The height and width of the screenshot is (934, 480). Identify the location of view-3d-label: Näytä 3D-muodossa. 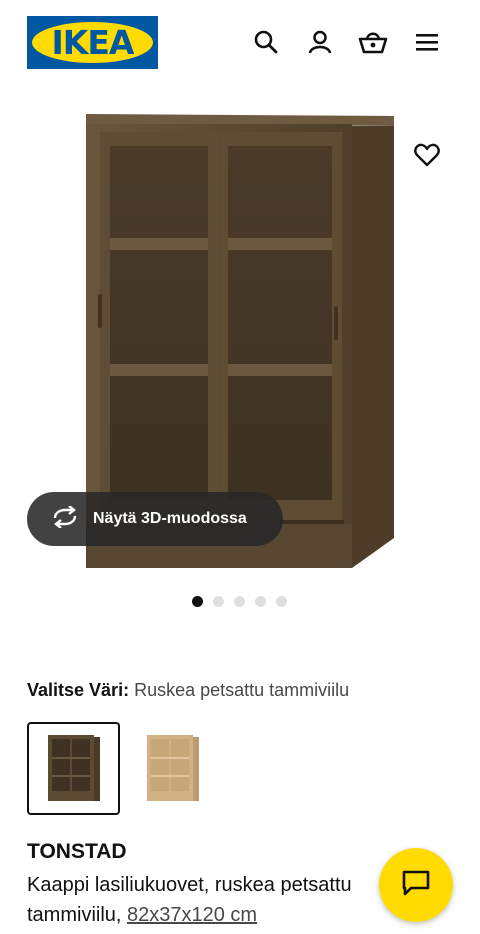
(170, 518).